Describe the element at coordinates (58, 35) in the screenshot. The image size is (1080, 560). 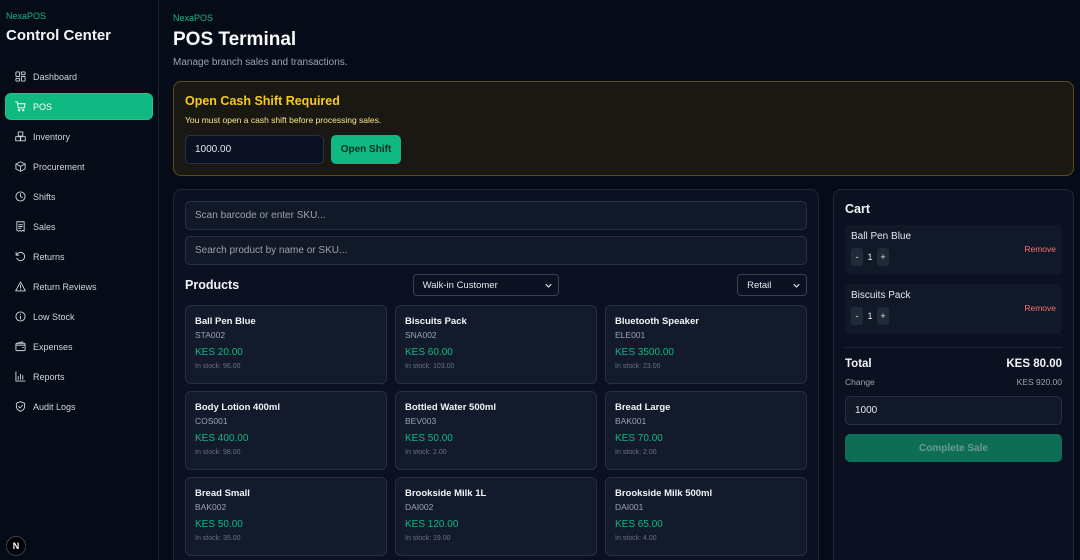
I see `sidebar-title: Control Center` at that location.